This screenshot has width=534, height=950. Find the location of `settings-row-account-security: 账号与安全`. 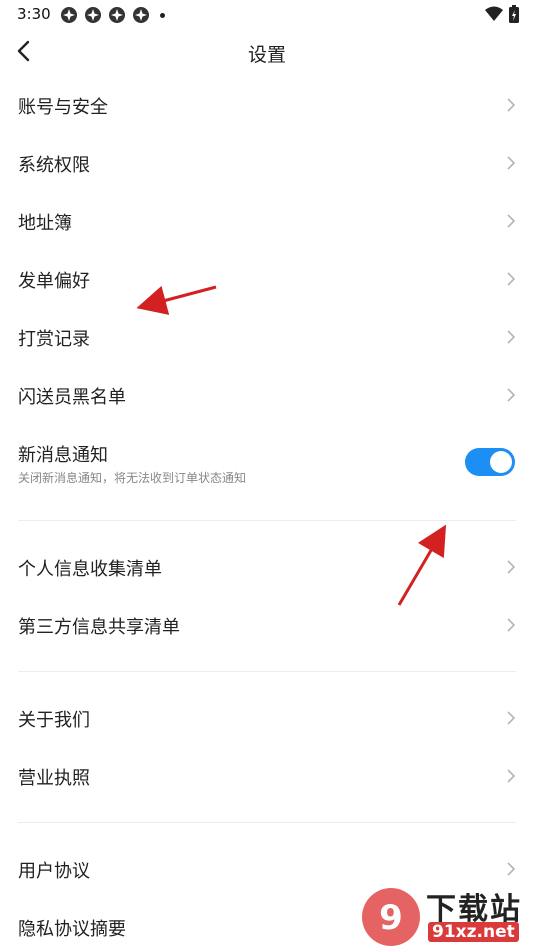

settings-row-account-security: 账号与安全 is located at coordinates (267, 105).